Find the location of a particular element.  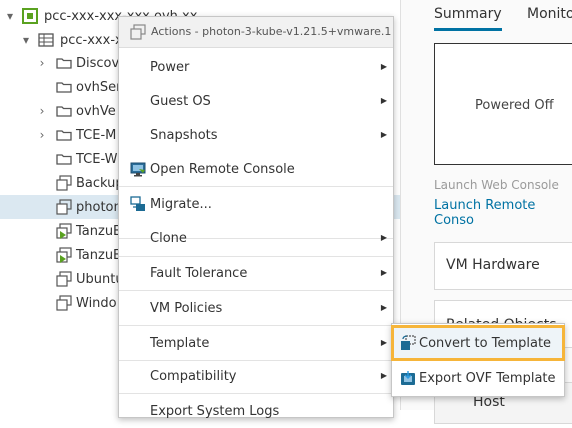

menu-item-open-remote-console: Open Remote Console is located at coordinates (256, 169).